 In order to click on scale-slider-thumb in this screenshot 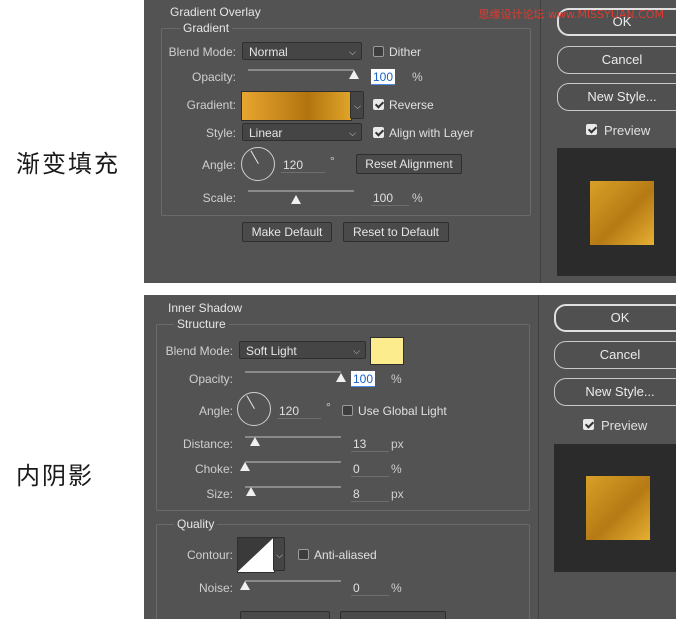, I will do `click(295, 199)`.